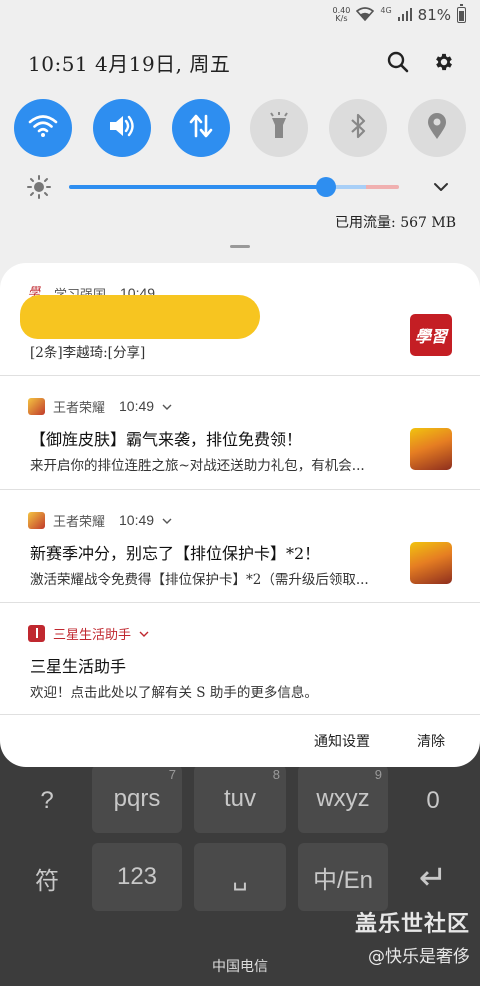  What do you see at coordinates (175, 553) in the screenshot?
I see `notification-title: 新赛季冲分，别忘了【排位保护卡】*2！` at bounding box center [175, 553].